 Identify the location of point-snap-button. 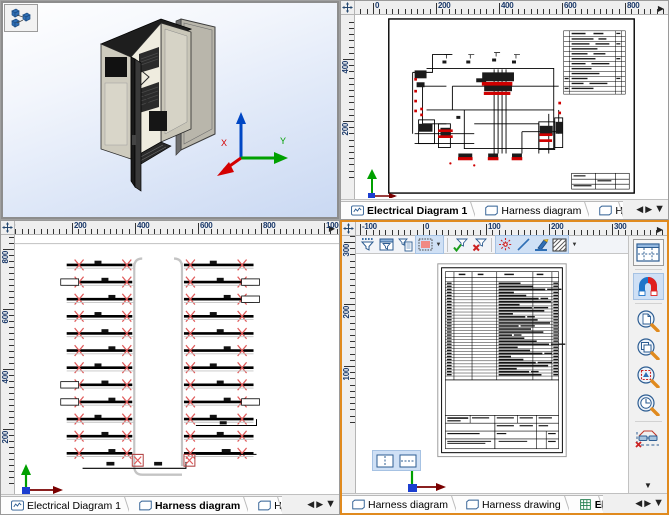
(505, 244).